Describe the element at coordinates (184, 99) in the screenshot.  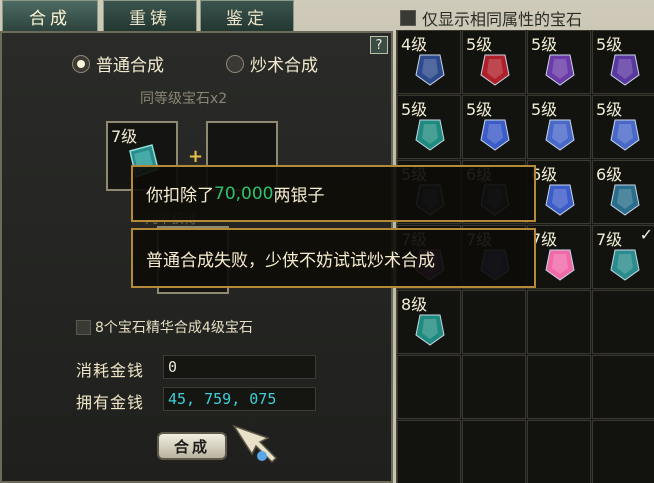
I see `subtitle: 同等级宝石x2` at that location.